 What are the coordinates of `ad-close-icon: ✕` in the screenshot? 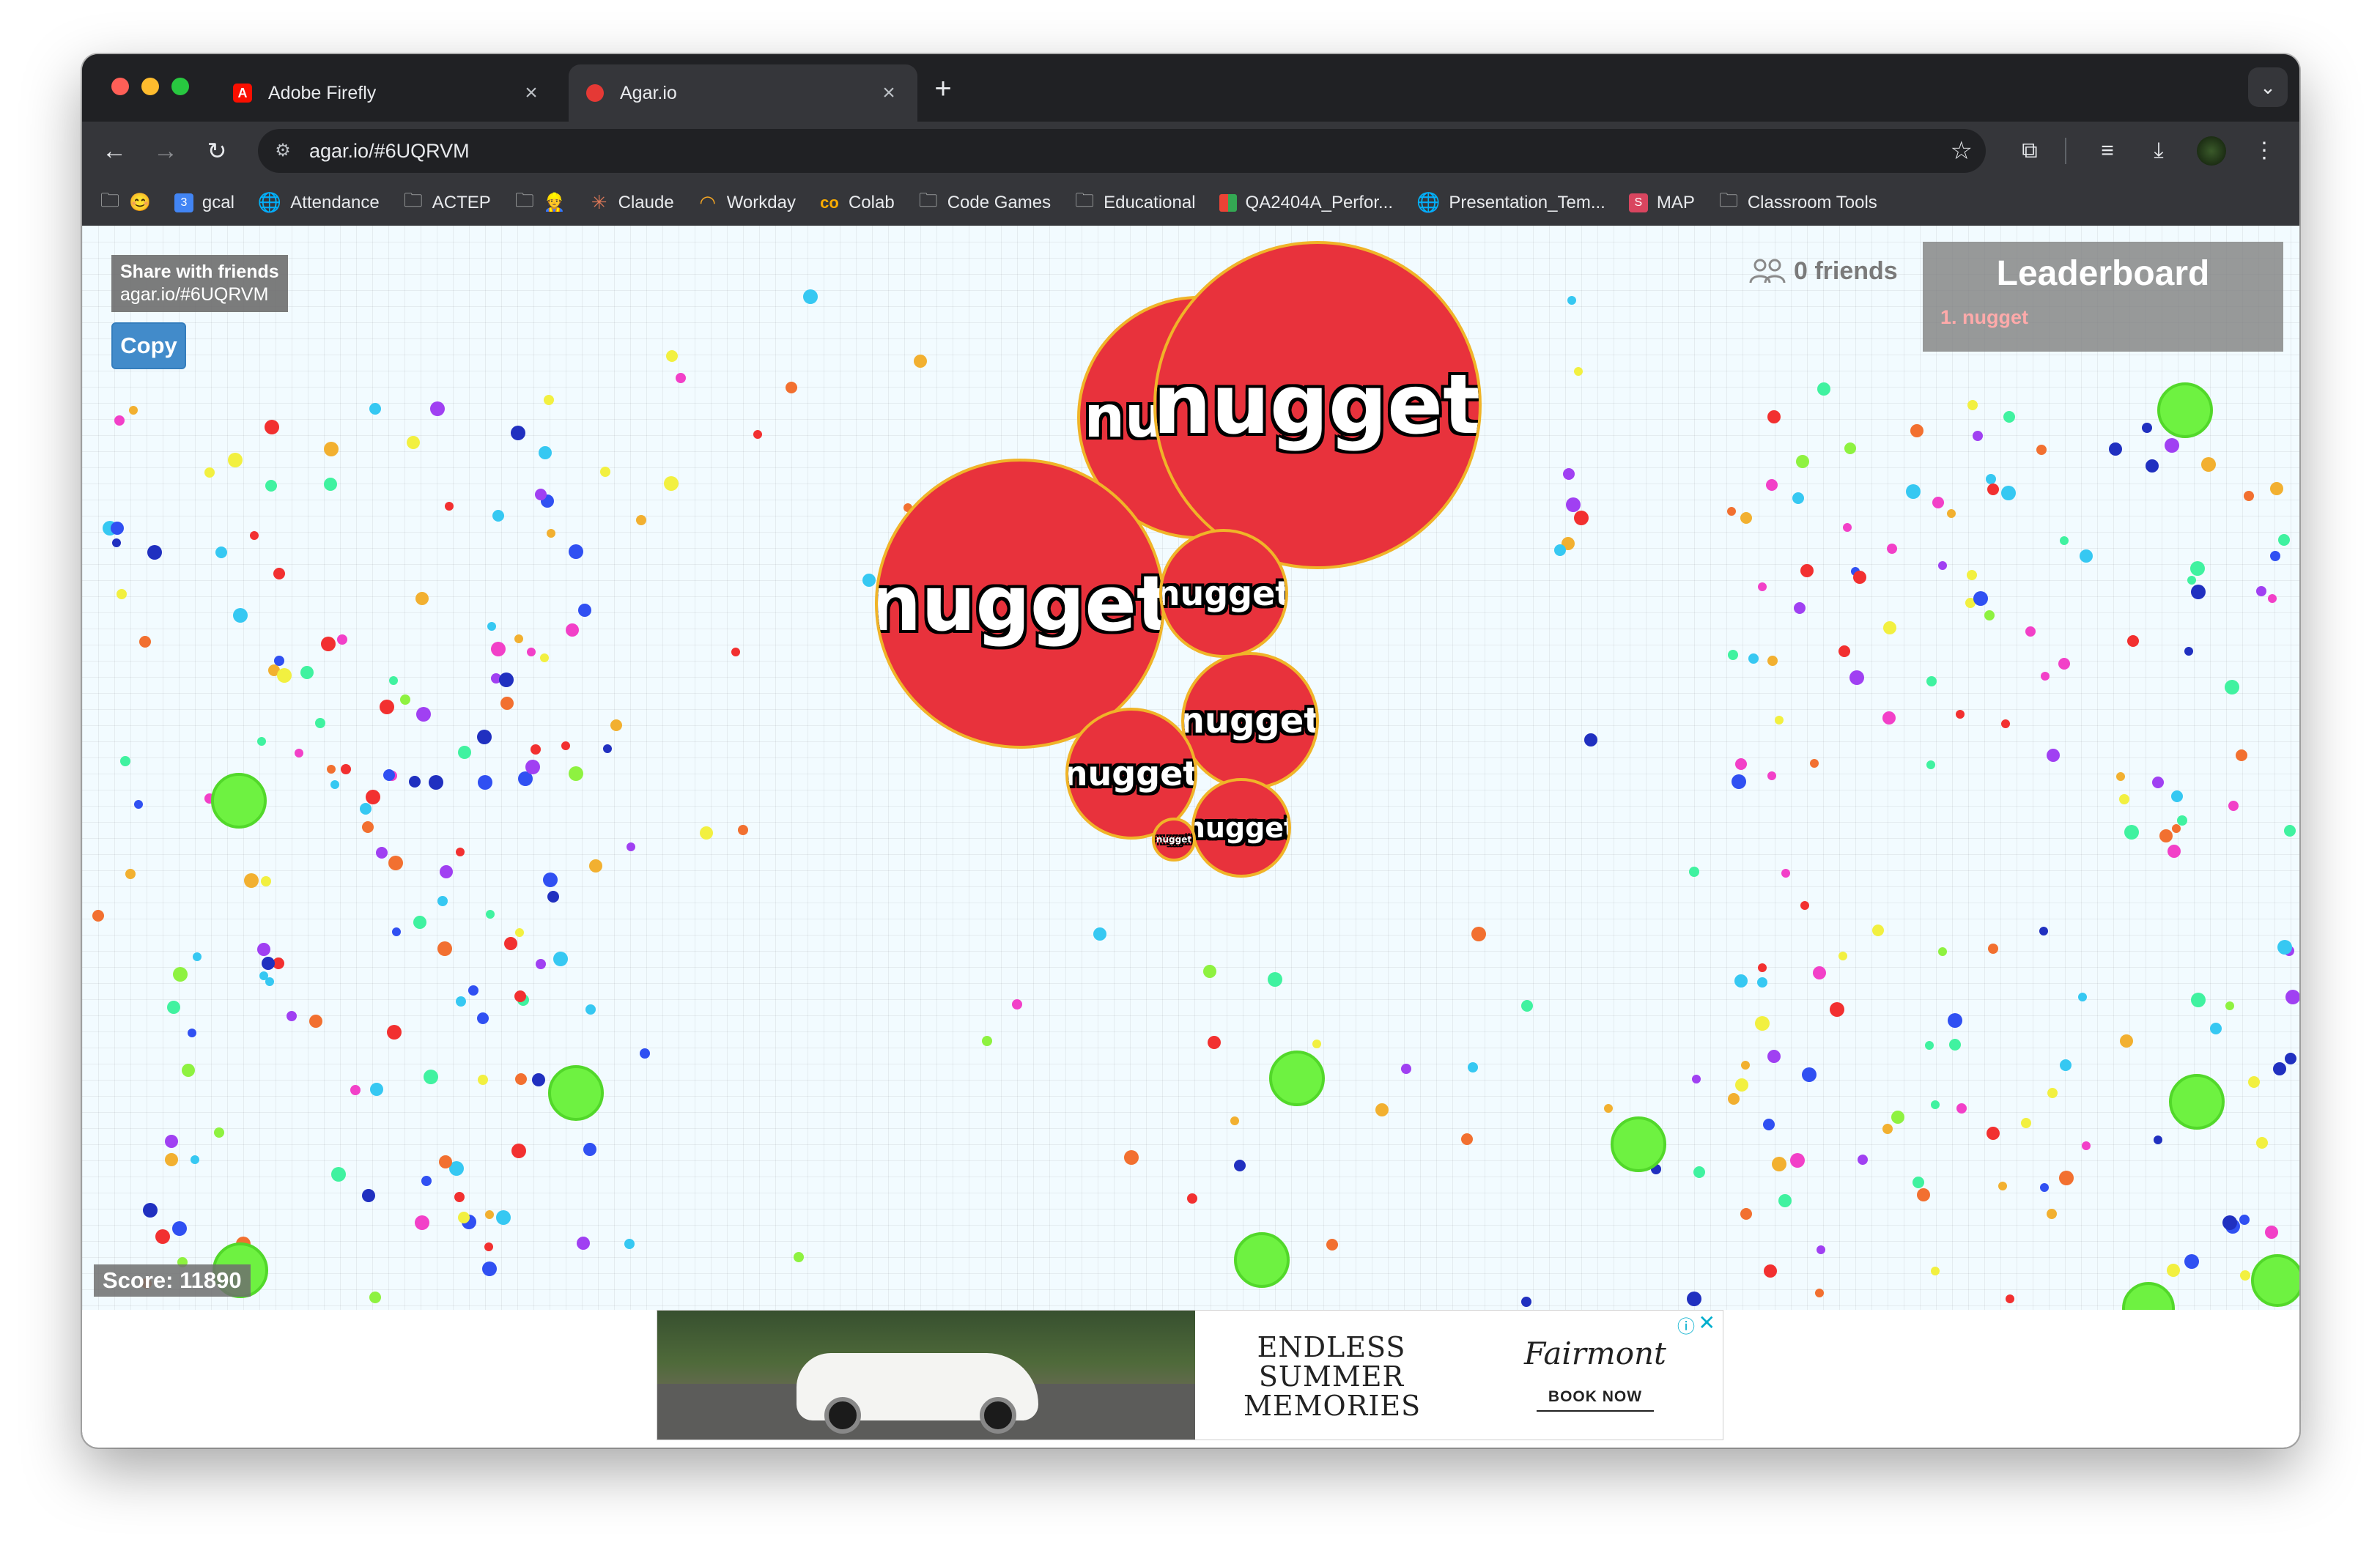 It's located at (1707, 1323).